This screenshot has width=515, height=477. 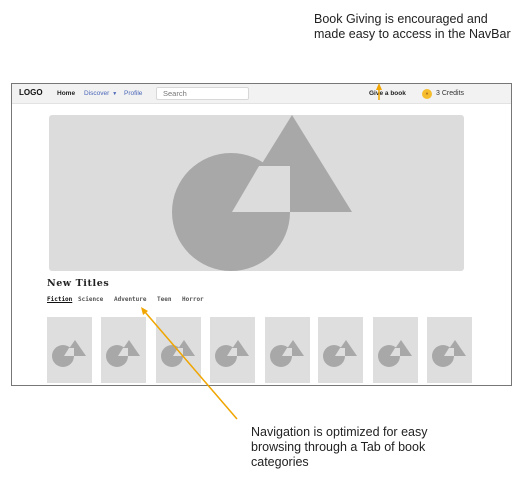 What do you see at coordinates (31, 92) in the screenshot?
I see `logo: LOGO` at bounding box center [31, 92].